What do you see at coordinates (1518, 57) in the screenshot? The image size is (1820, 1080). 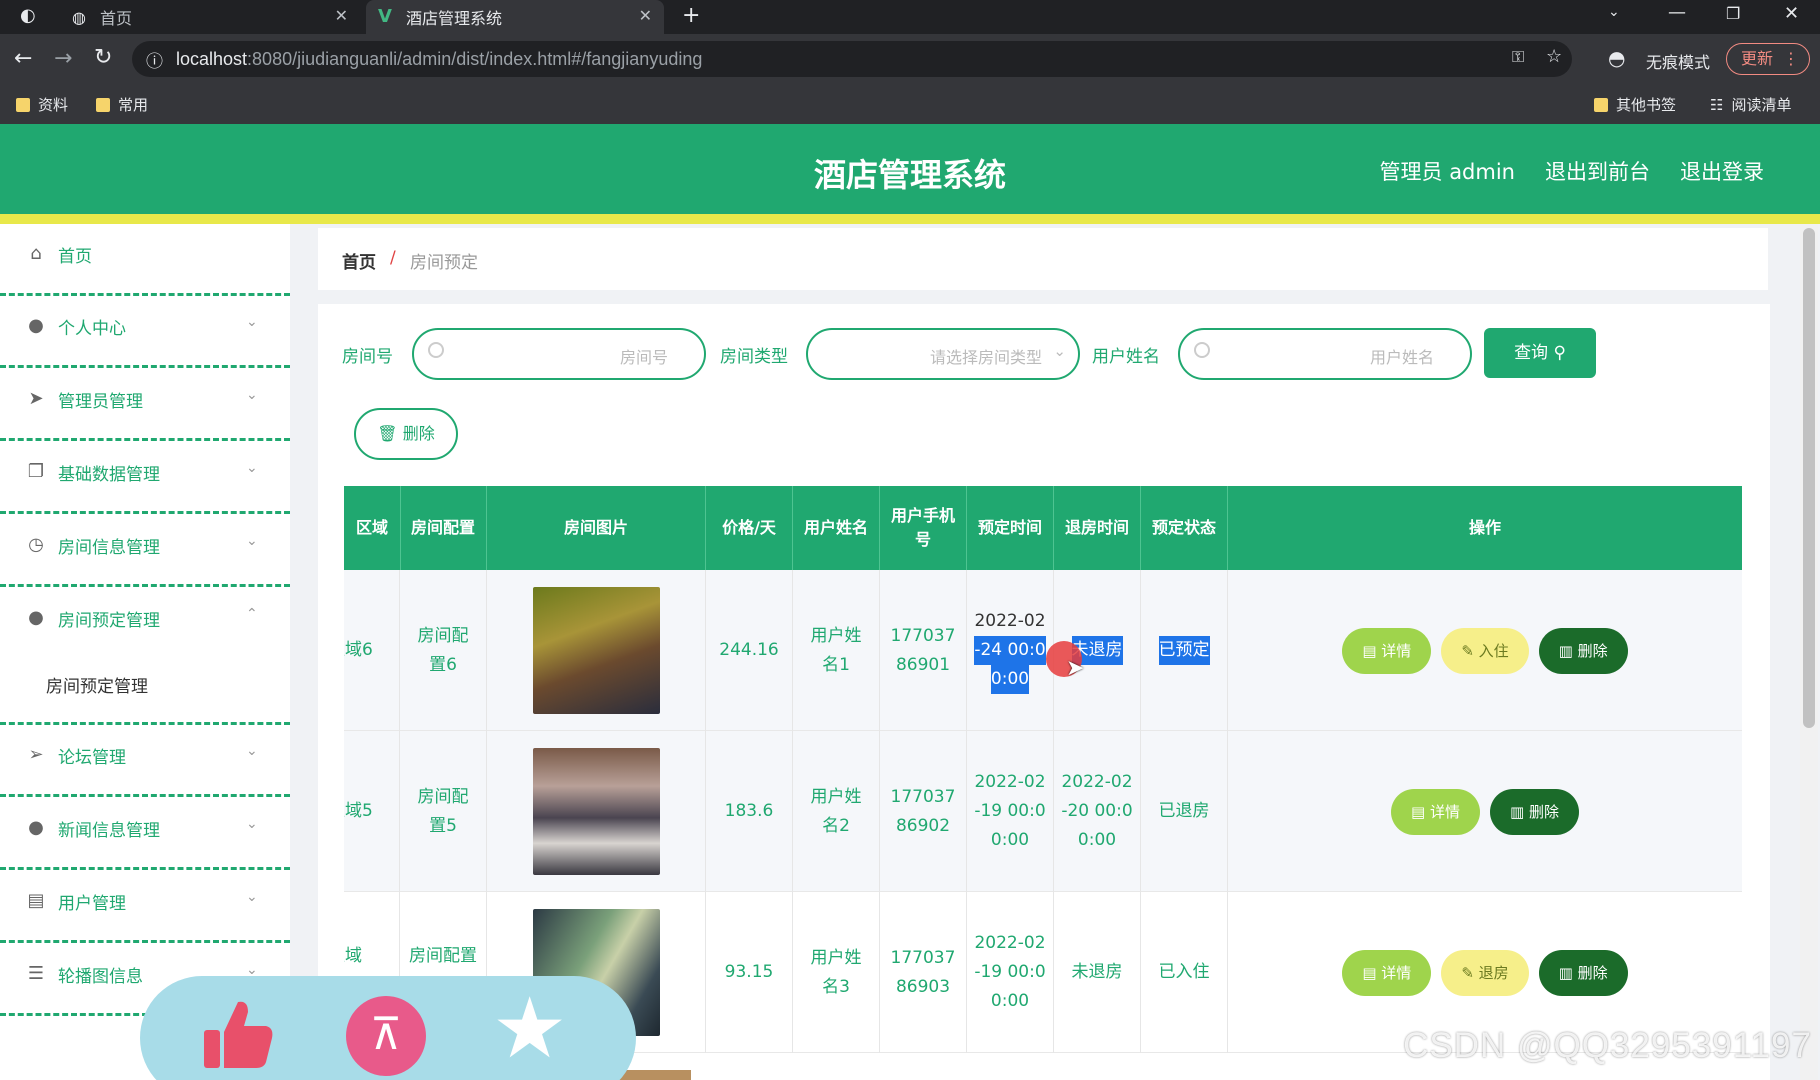 I see `key-icon: ⚿` at bounding box center [1518, 57].